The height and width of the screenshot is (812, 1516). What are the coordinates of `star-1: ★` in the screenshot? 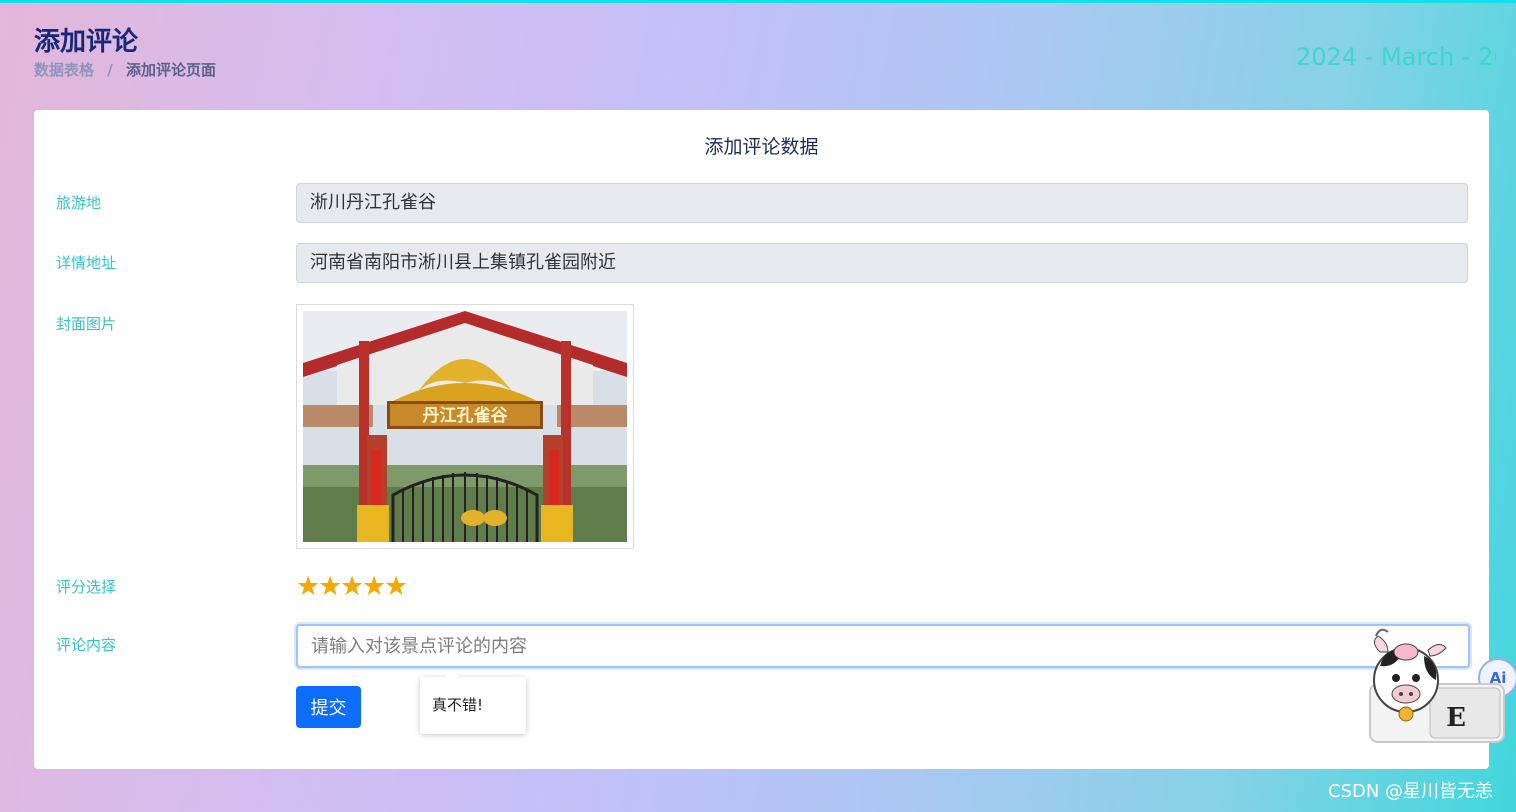 It's located at (308, 587).